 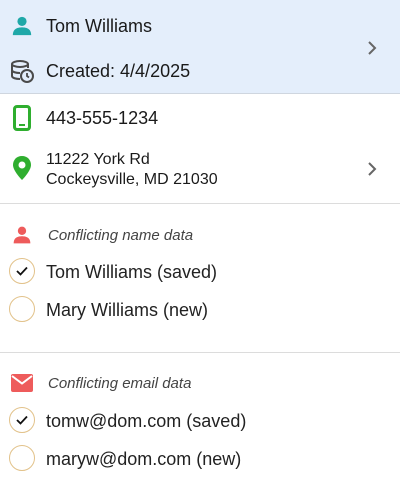 I want to click on option-email-new: maryw@dom.com (new), so click(x=143, y=459).